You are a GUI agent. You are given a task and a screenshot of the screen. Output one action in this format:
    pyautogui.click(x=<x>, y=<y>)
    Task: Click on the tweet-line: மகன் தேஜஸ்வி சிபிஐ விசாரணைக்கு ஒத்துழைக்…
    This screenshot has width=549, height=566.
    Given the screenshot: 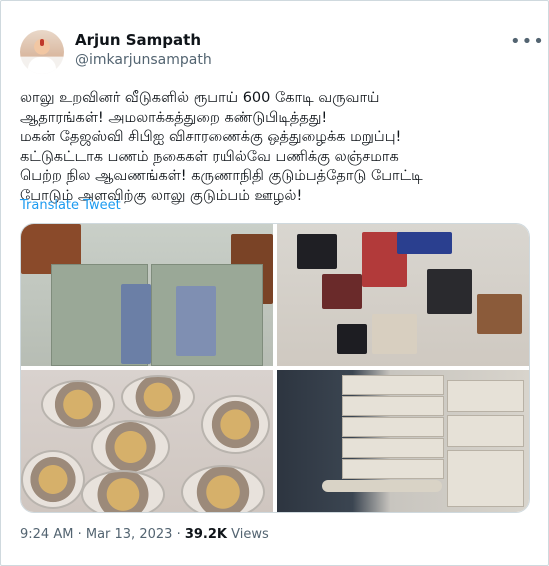 What is the action you would take?
    pyautogui.click(x=211, y=137)
    